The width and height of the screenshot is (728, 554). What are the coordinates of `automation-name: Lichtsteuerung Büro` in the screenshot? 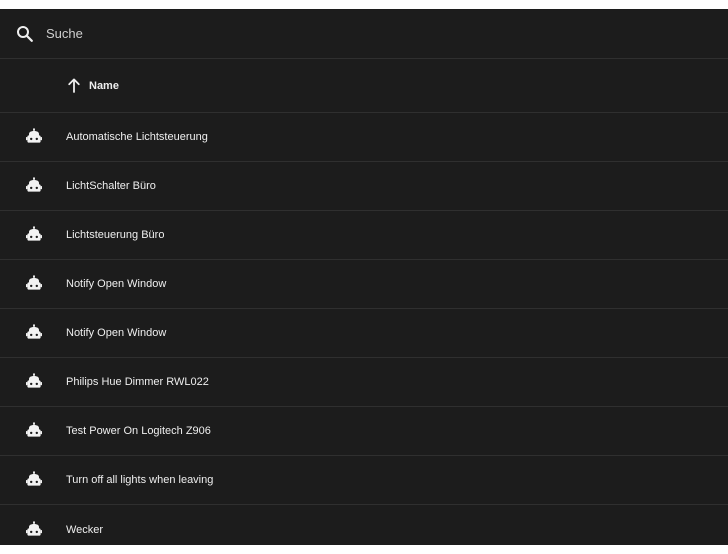 It's located at (115, 235).